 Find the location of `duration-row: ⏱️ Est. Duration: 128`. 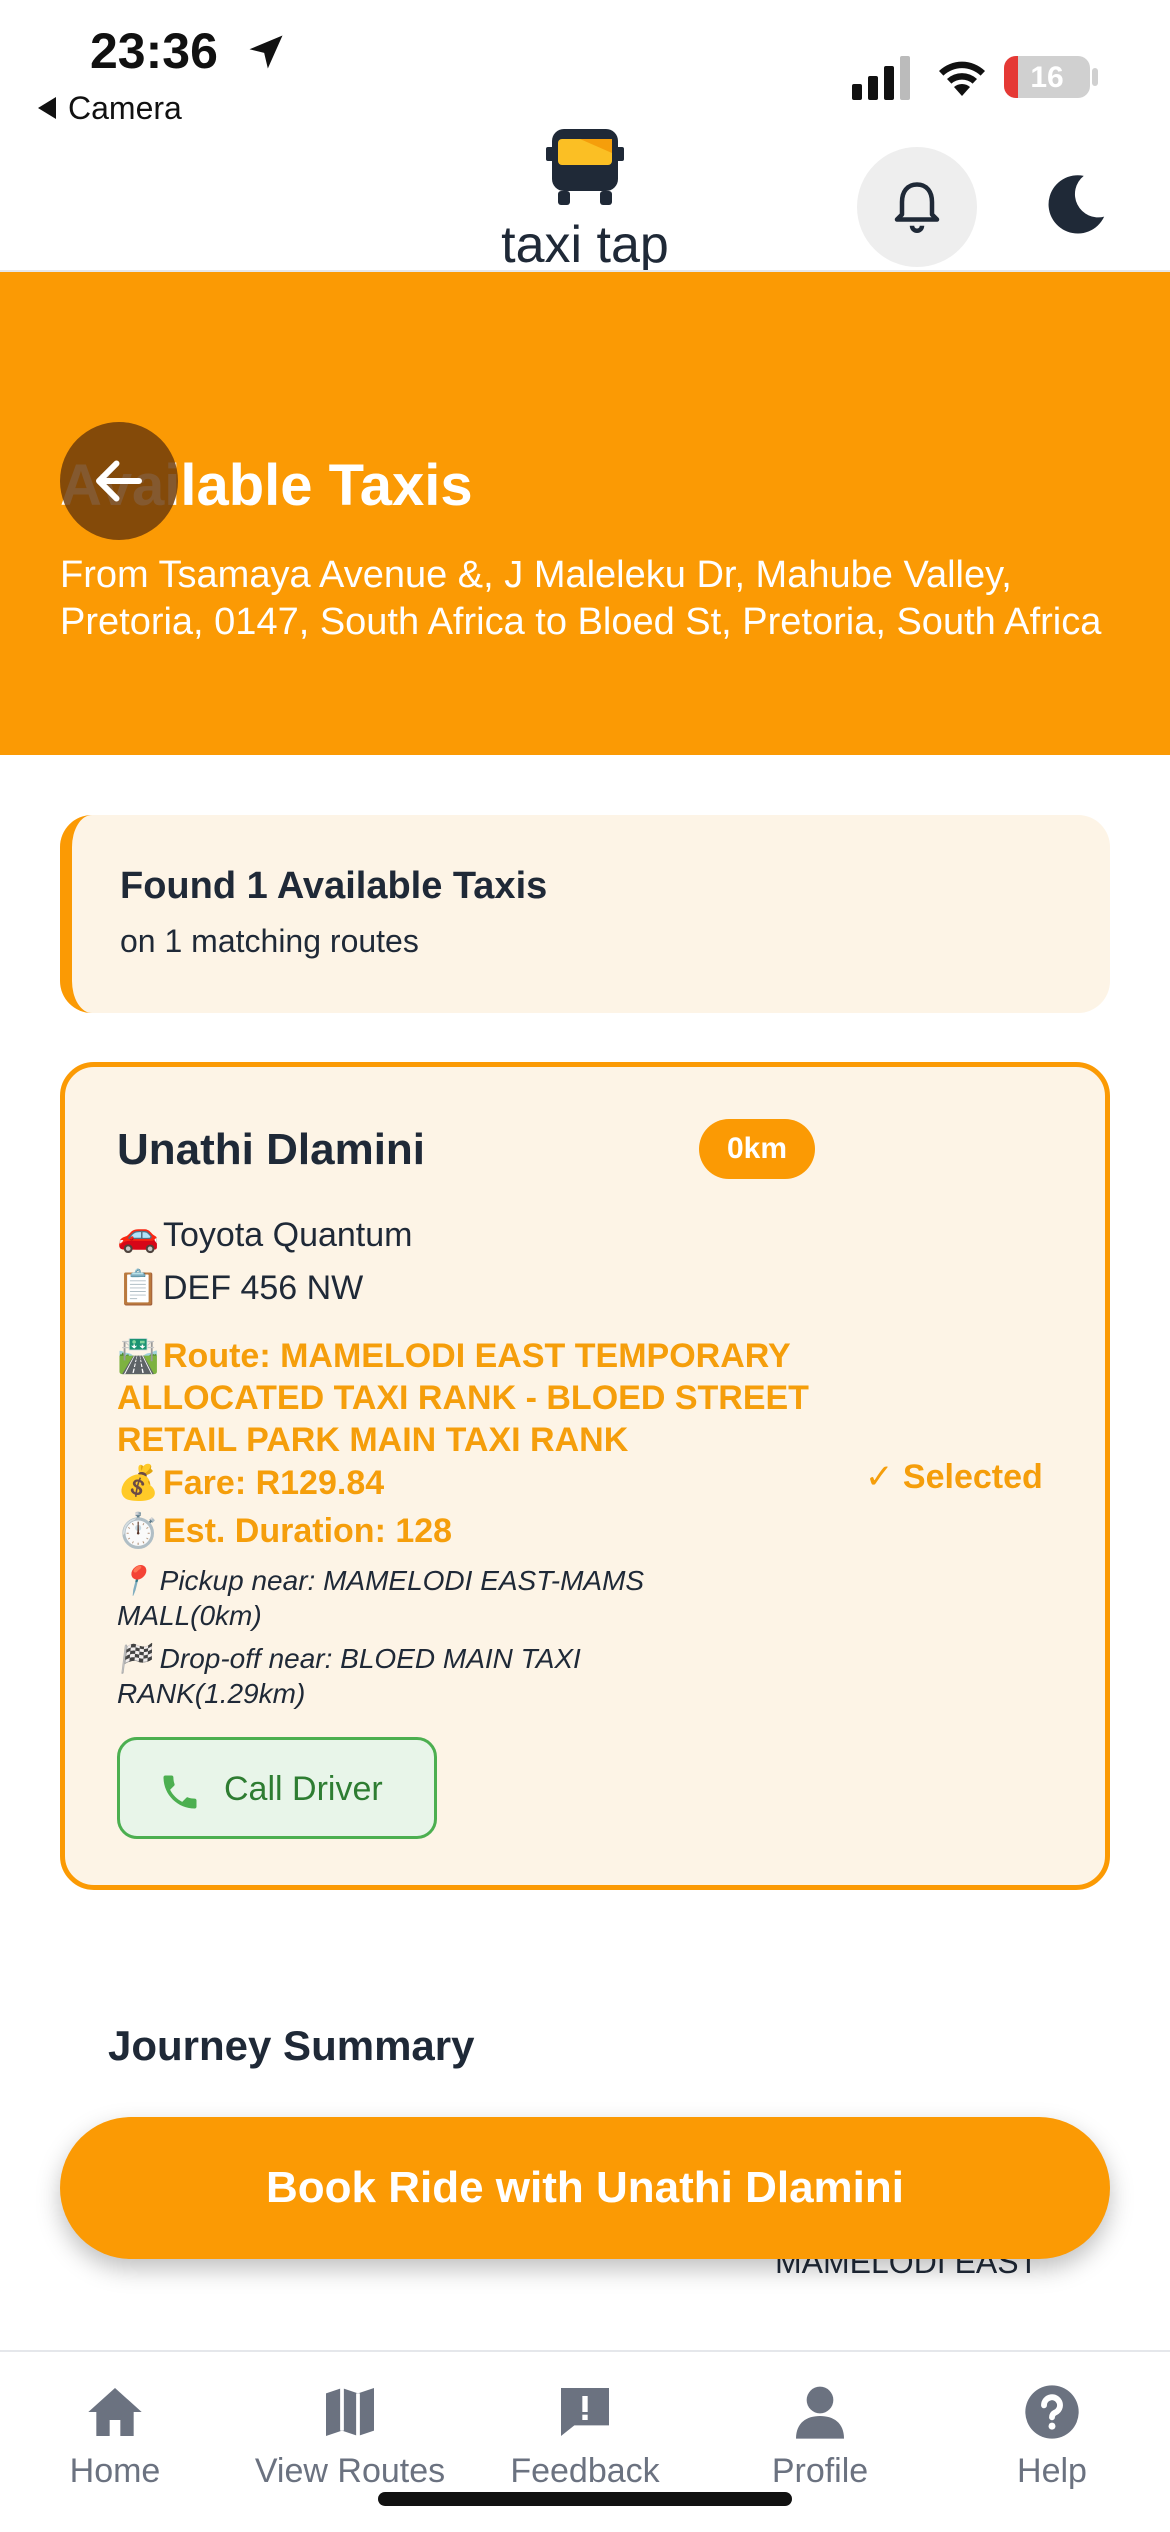

duration-row: ⏱️ Est. Duration: 128 is located at coordinates (284, 1531).